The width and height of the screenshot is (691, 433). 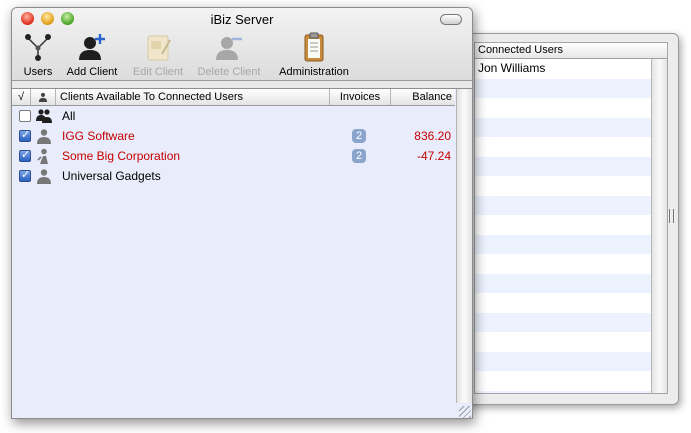 I want to click on table-scrollbar, so click(x=464, y=246).